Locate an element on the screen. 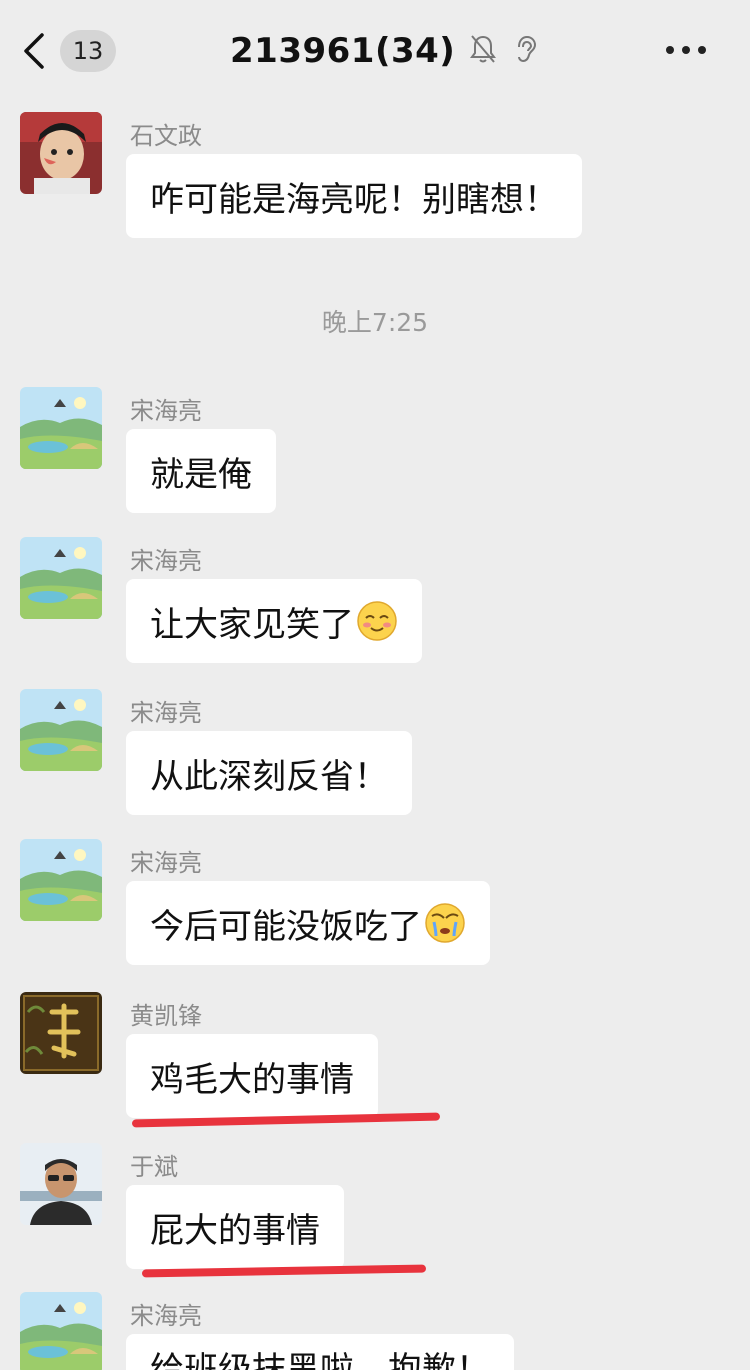  message-bubble: 给班级抹黑啦，抱歉！ is located at coordinates (320, 1352).